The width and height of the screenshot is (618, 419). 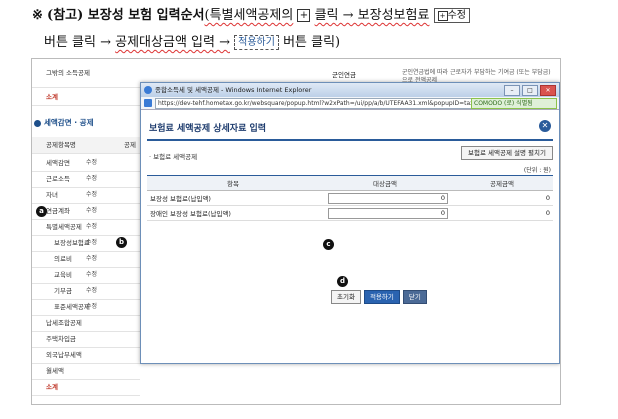 I want to click on action-buttons: 초기화 적용하기 닫기, so click(x=379, y=297).